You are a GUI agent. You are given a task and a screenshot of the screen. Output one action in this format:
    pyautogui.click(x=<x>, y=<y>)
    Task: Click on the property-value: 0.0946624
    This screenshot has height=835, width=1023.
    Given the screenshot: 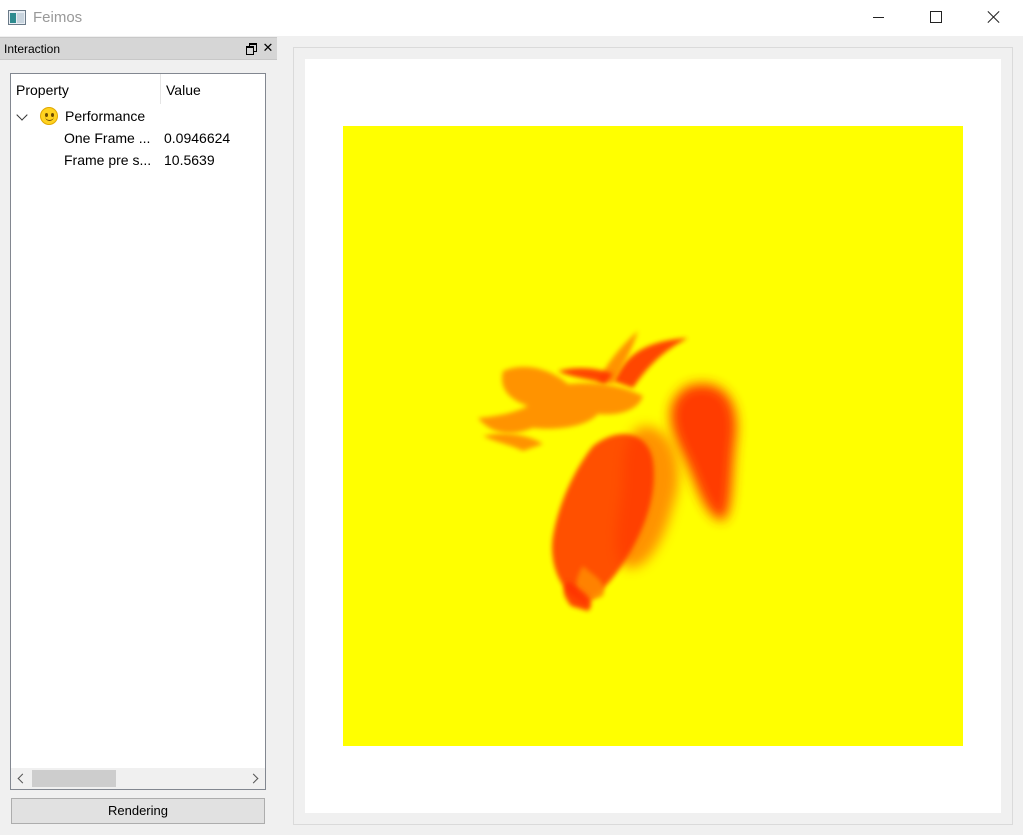 What is the action you would take?
    pyautogui.click(x=197, y=138)
    